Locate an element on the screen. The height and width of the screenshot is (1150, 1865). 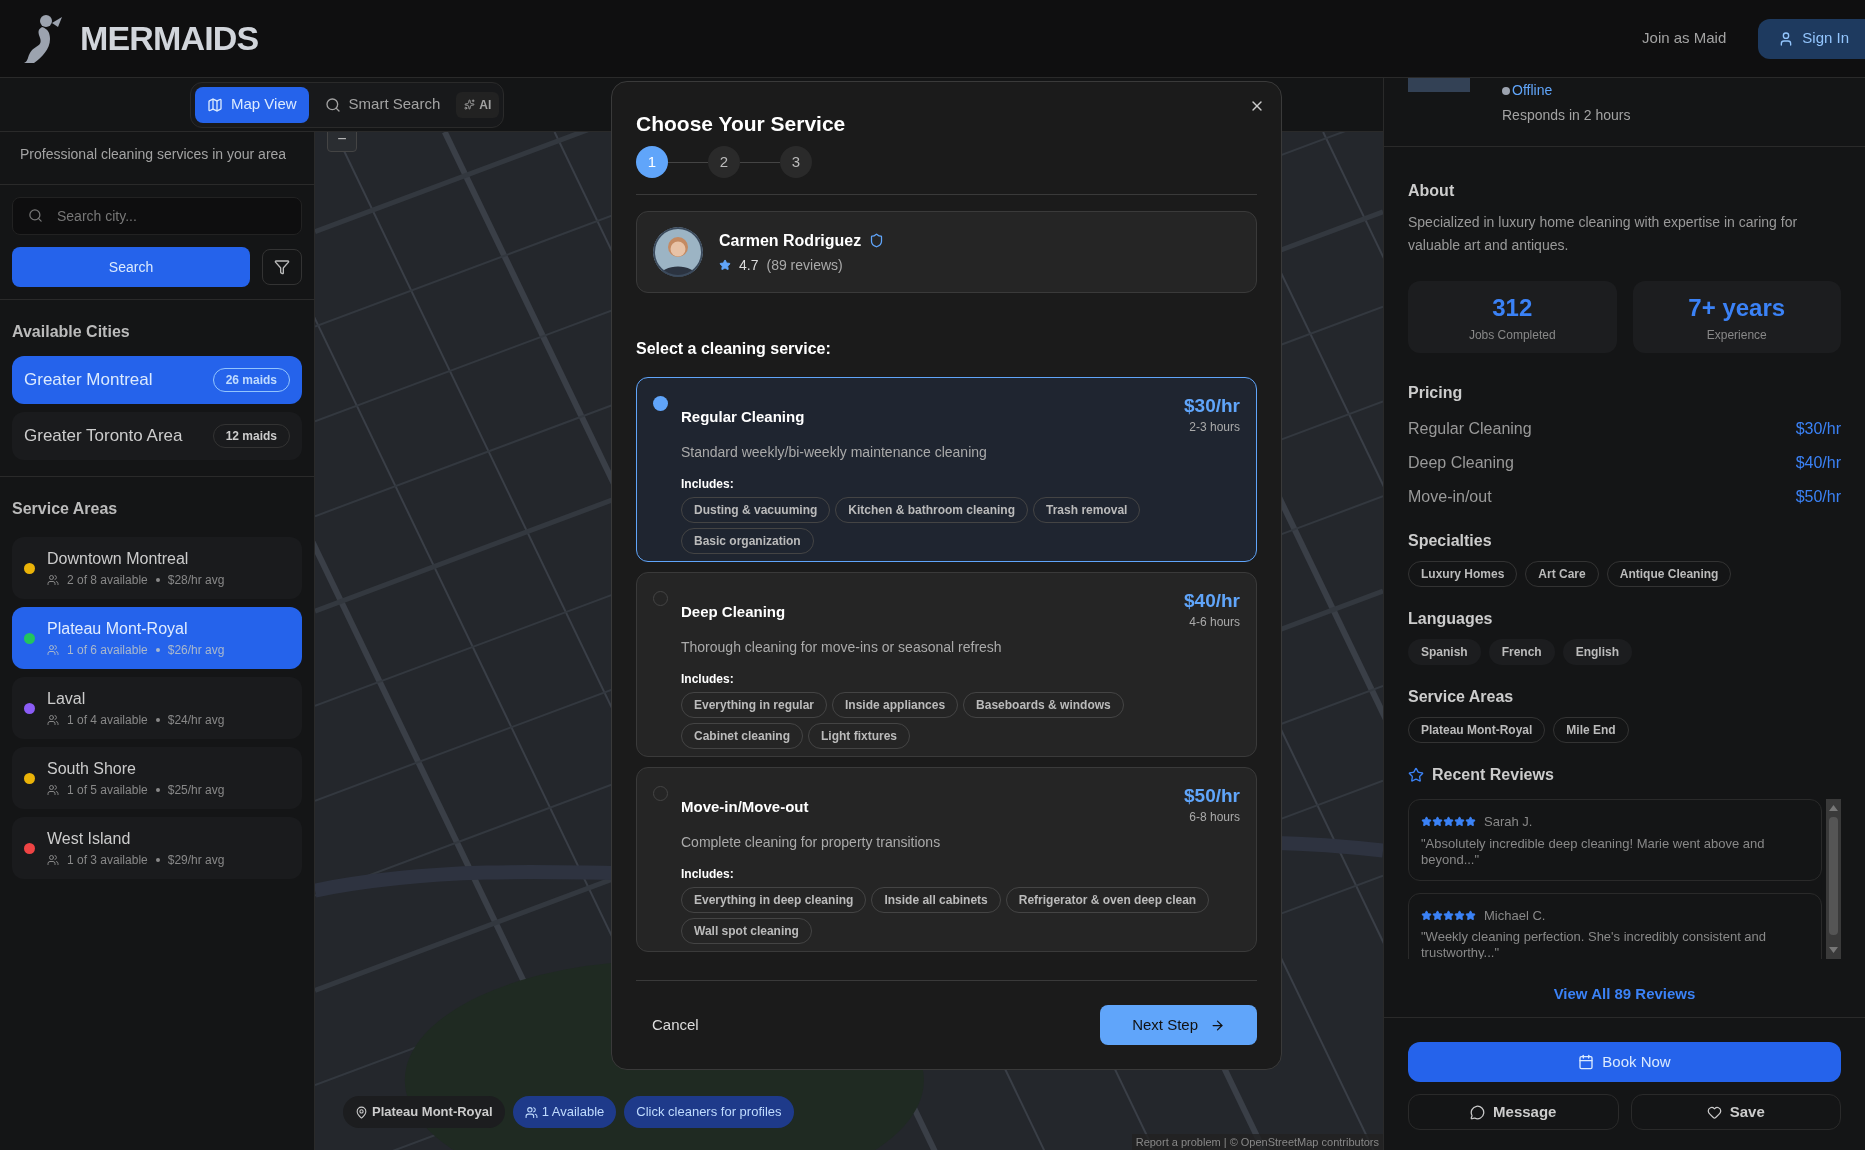
price-value: $50/hr is located at coordinates (1818, 497).